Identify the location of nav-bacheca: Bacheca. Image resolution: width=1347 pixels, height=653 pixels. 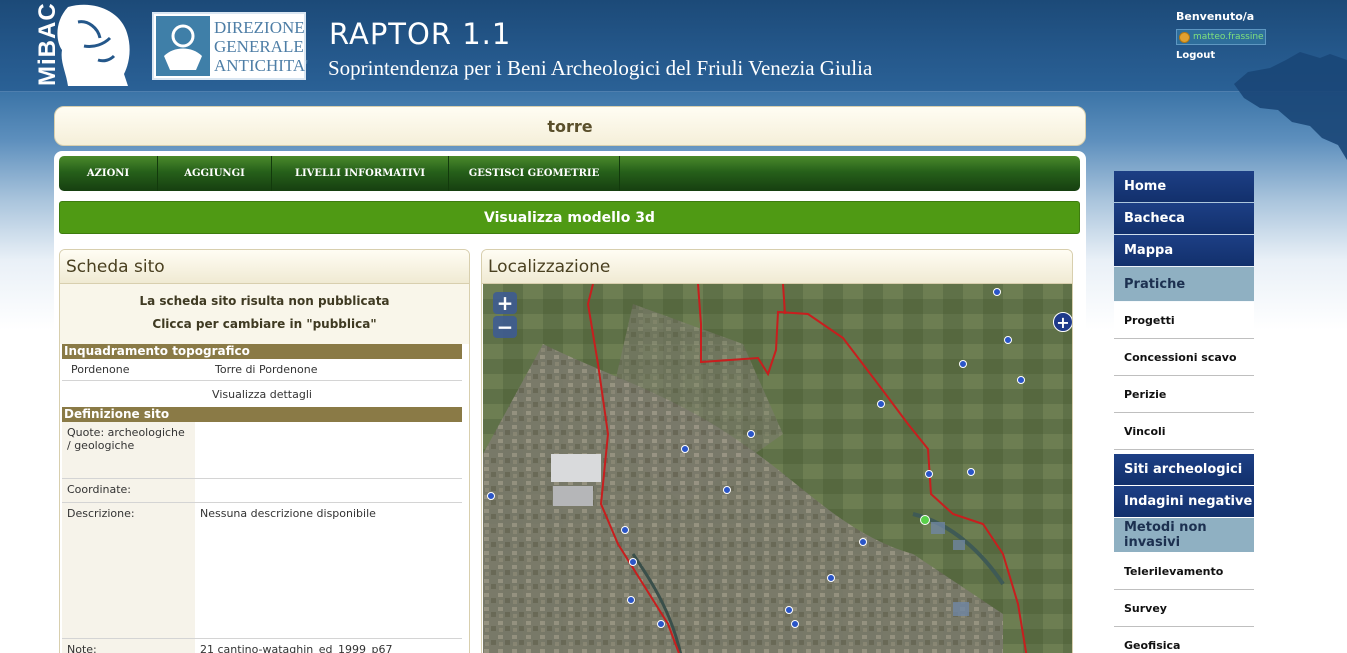
(1184, 218).